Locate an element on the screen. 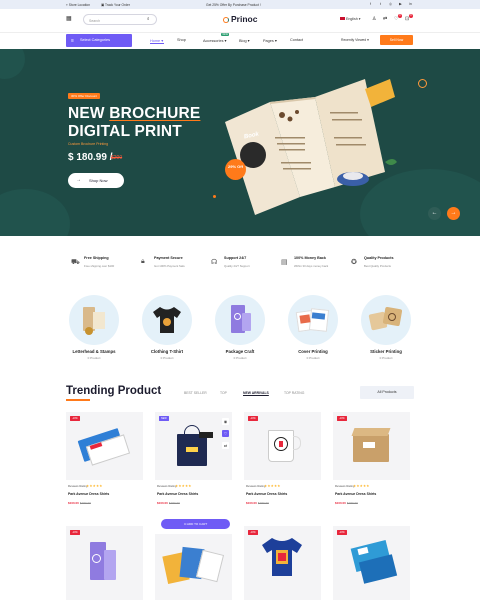 Image resolution: width=480 pixels, height=600 pixels. quick-view-tooltip is located at coordinates (206, 435).